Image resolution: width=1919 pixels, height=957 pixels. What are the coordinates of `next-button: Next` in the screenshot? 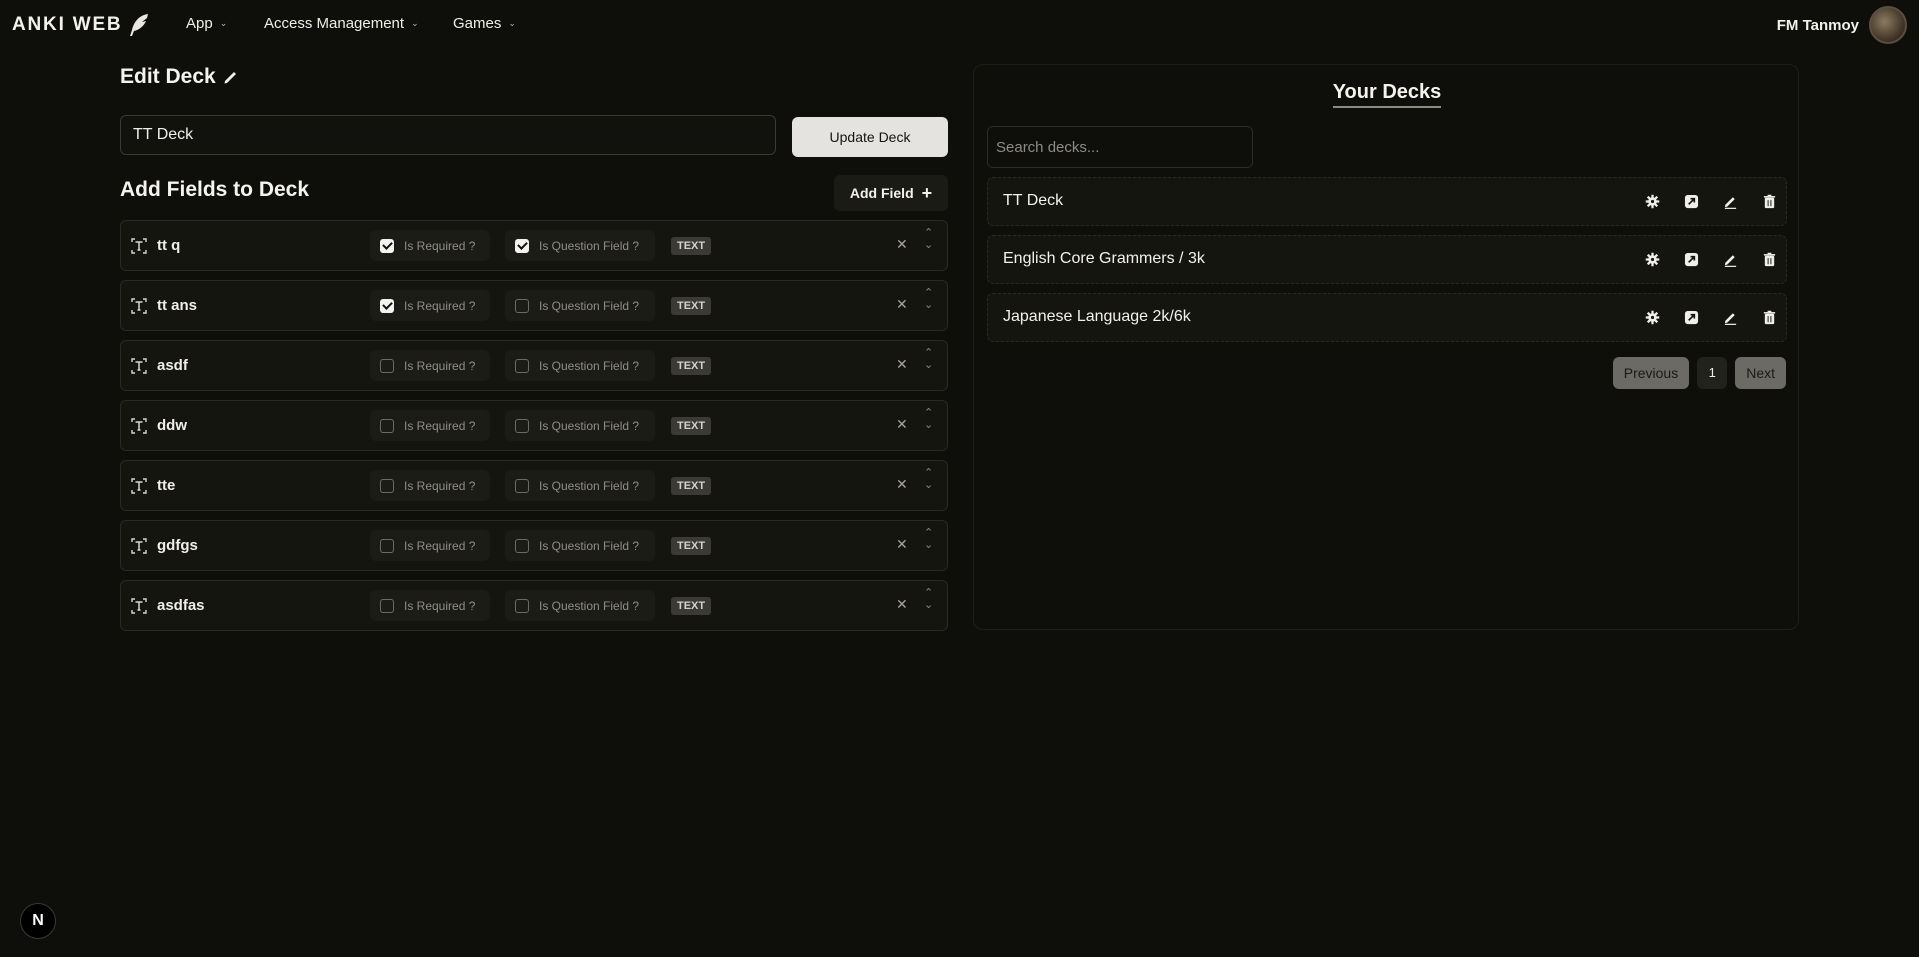 It's located at (1760, 373).